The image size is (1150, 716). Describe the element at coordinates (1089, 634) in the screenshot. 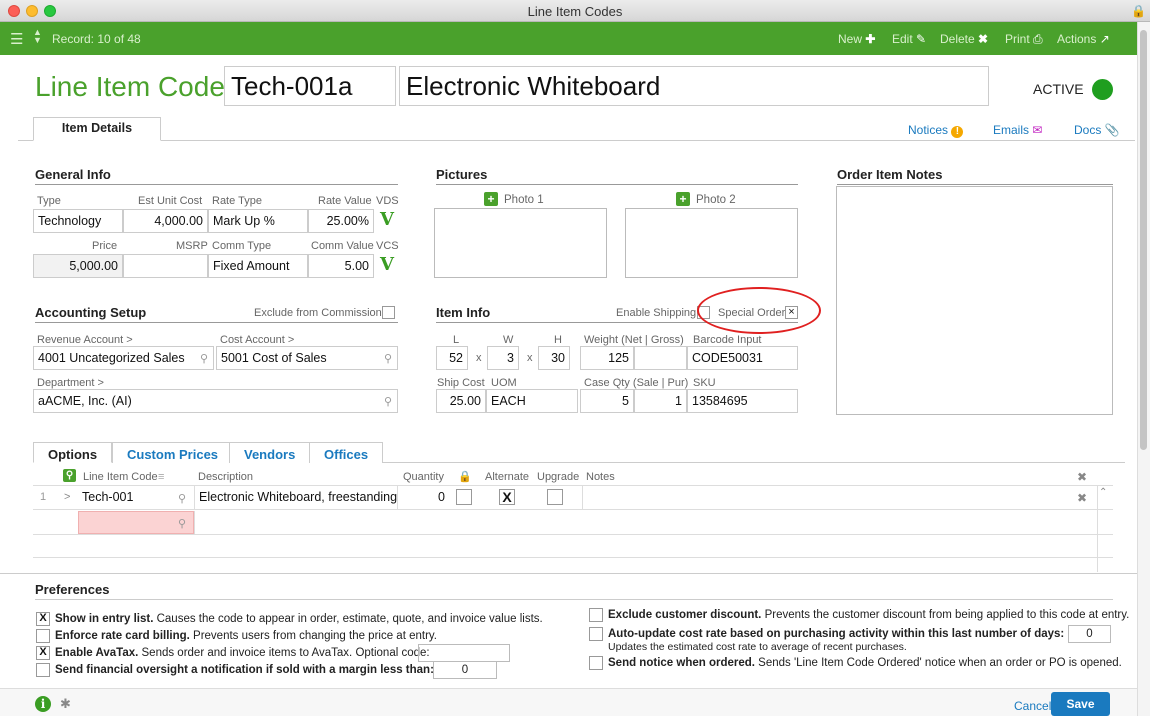

I see `cost-days-input: 0` at that location.